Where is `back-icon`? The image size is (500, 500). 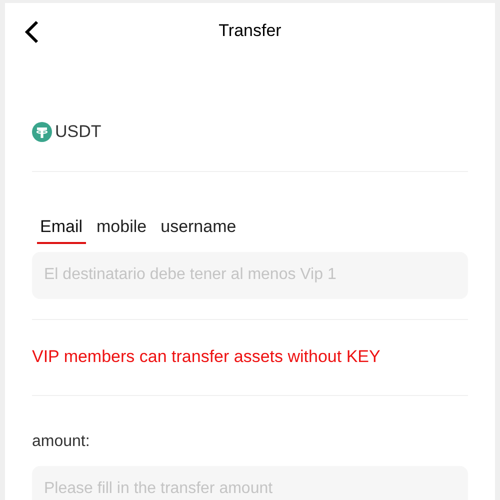 back-icon is located at coordinates (32, 32).